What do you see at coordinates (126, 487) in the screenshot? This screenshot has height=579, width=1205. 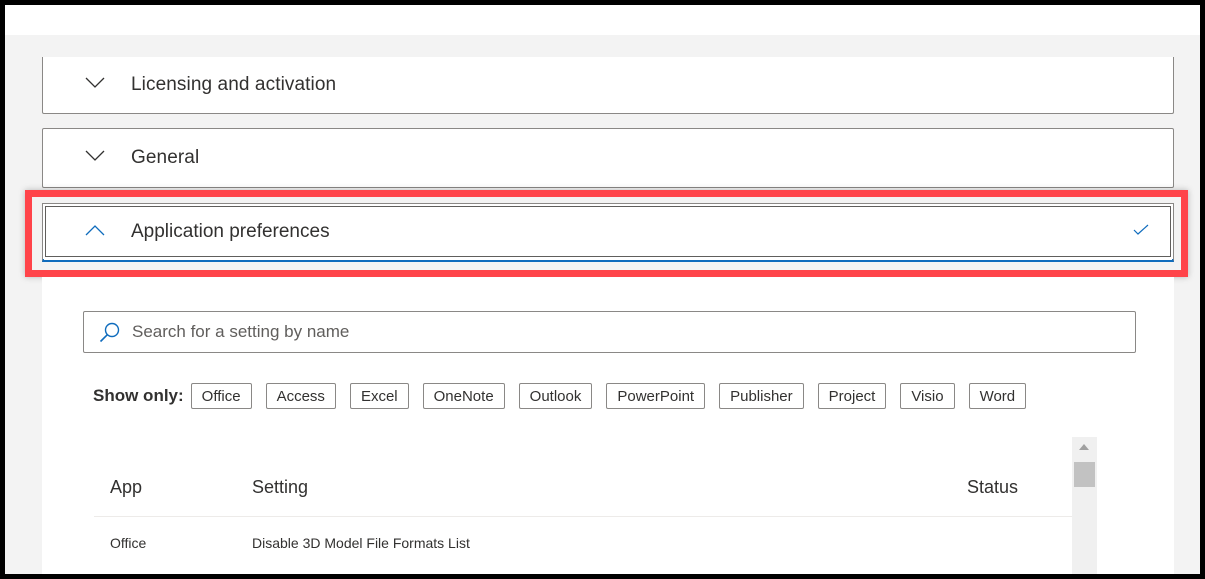 I see `column-header-app: App` at bounding box center [126, 487].